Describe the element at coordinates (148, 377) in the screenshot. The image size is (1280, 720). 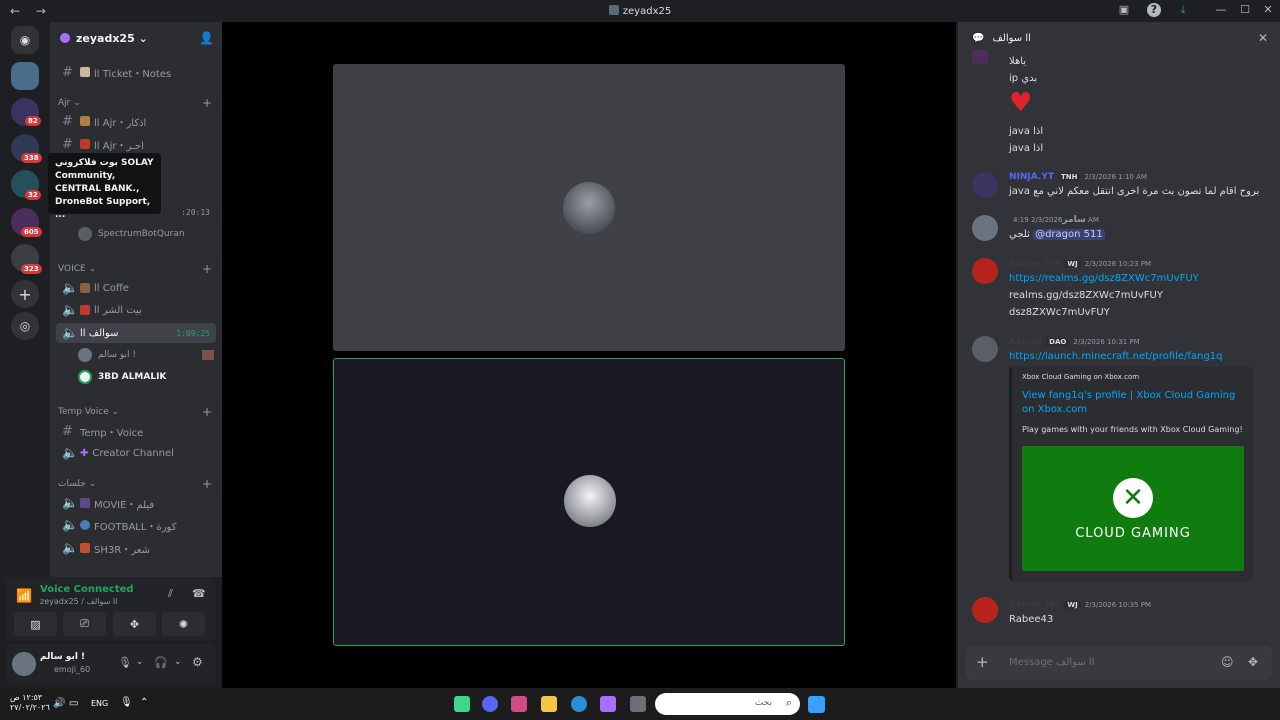
I see `voice-member: 3BD ALMALIK` at that location.